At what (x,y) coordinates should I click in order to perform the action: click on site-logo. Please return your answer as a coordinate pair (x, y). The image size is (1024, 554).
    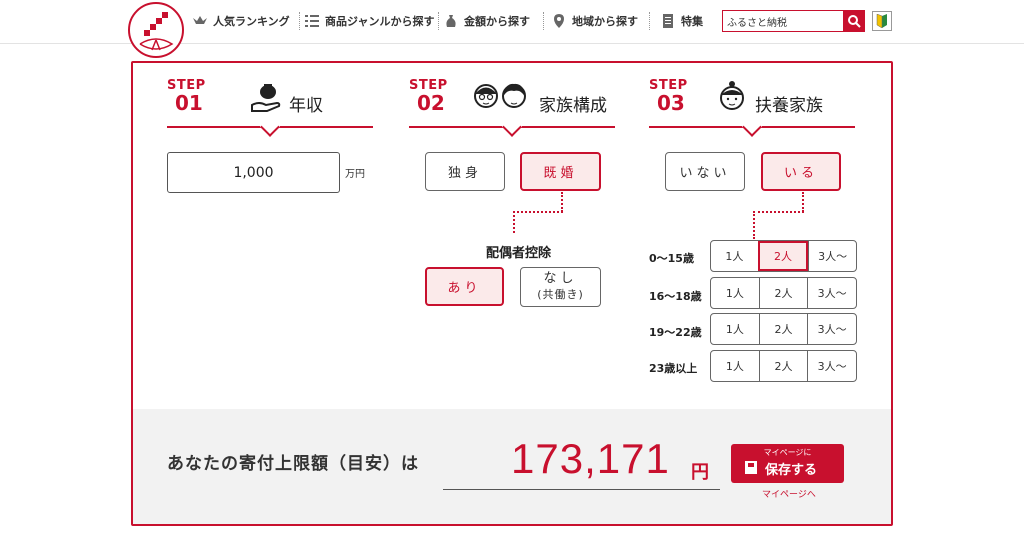
    Looking at the image, I should click on (156, 30).